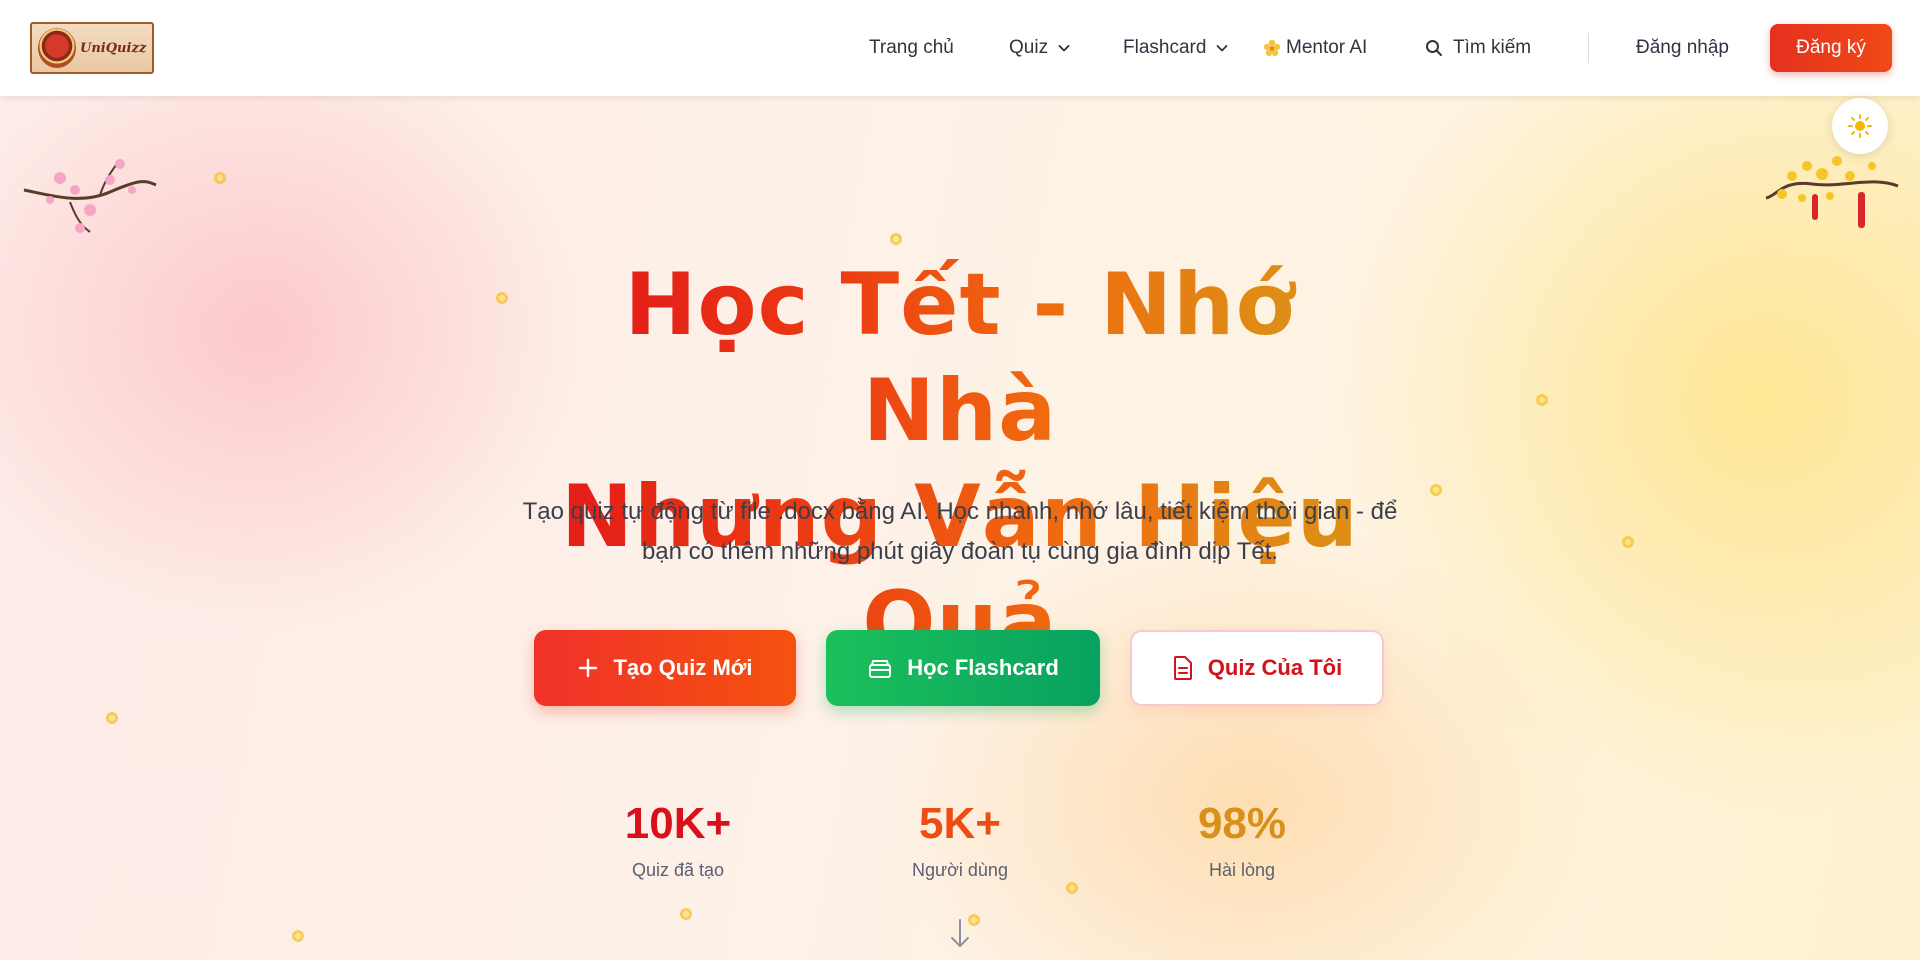 The height and width of the screenshot is (960, 1920). Describe the element at coordinates (880, 669) in the screenshot. I see `cards-stack-icon` at that location.